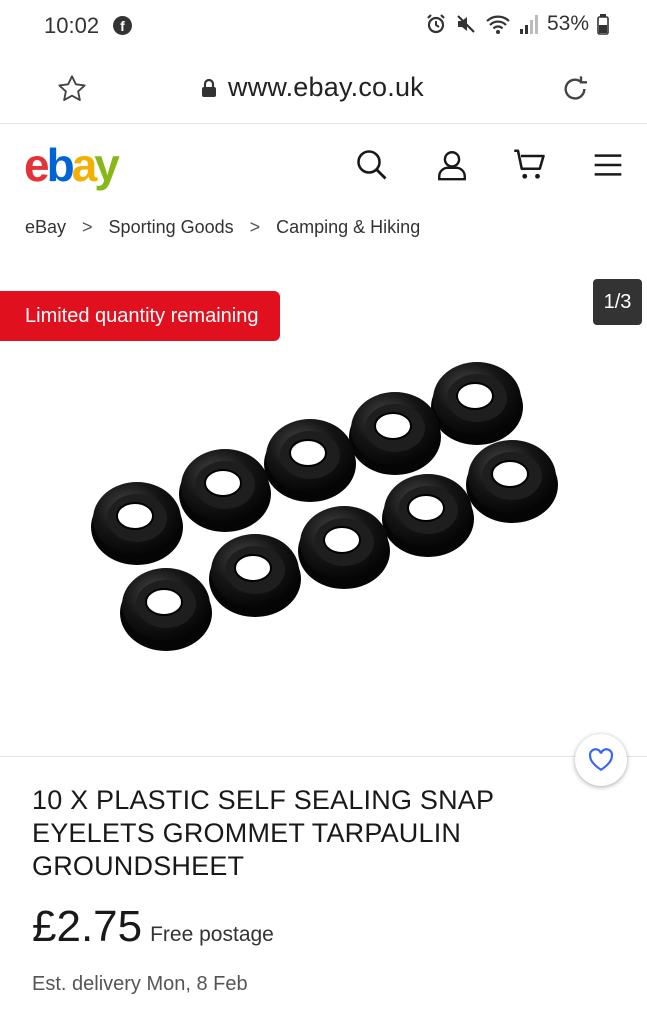 The image size is (647, 1024). Describe the element at coordinates (348, 227) in the screenshot. I see `breadcrumb-link-camping-hiking: Camping & Hiking` at that location.